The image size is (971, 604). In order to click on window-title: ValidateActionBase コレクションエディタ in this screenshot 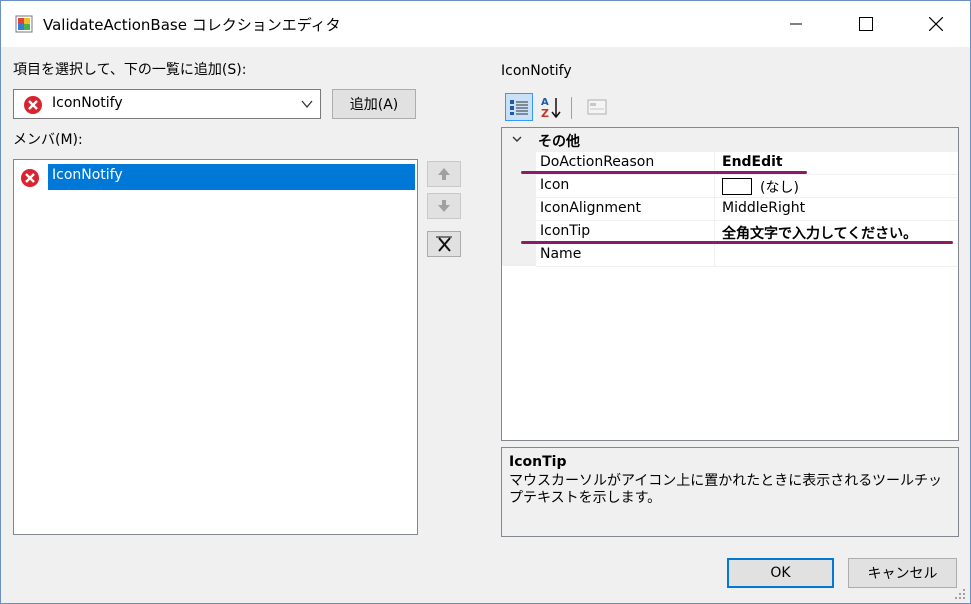, I will do `click(192, 25)`.